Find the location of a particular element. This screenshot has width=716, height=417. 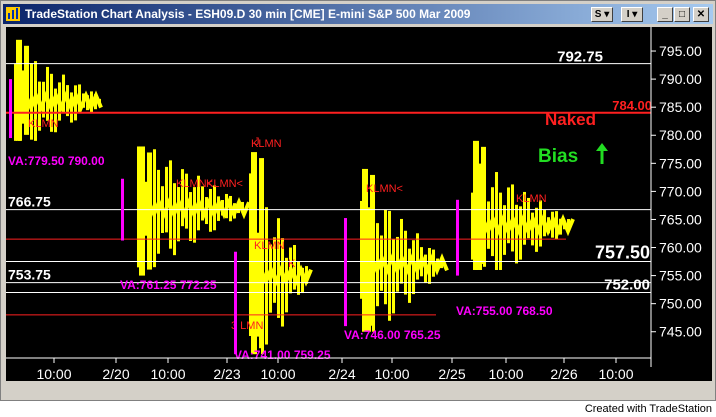

level-label: 757.50 is located at coordinates (622, 253).